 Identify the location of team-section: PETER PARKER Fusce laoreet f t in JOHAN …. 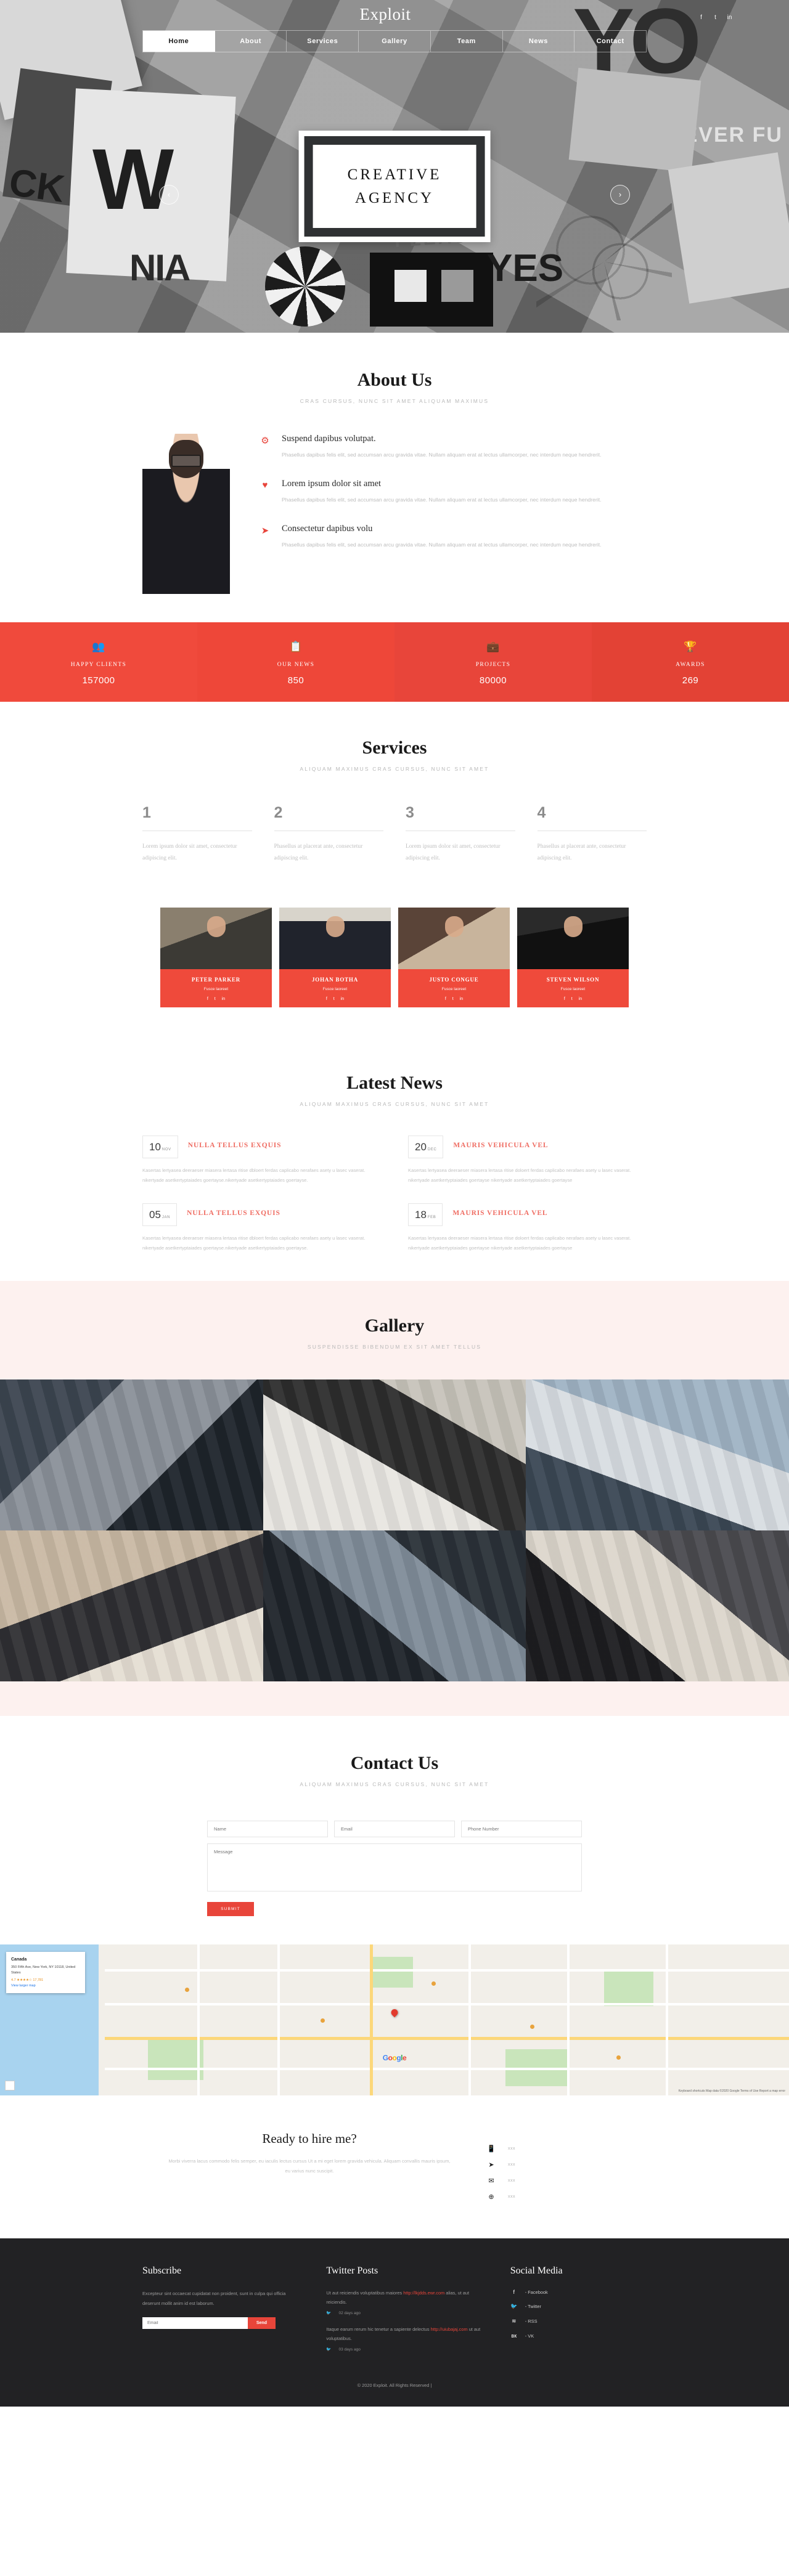
(394, 961).